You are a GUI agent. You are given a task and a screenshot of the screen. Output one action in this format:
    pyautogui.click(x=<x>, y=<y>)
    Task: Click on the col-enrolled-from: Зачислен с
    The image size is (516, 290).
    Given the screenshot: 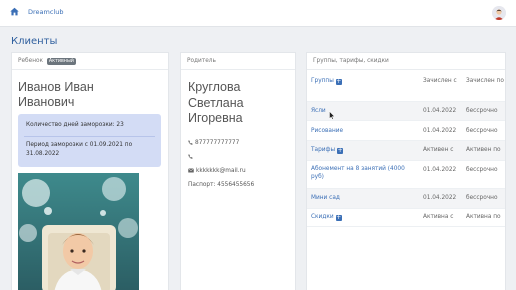 What is the action you would take?
    pyautogui.click(x=440, y=81)
    